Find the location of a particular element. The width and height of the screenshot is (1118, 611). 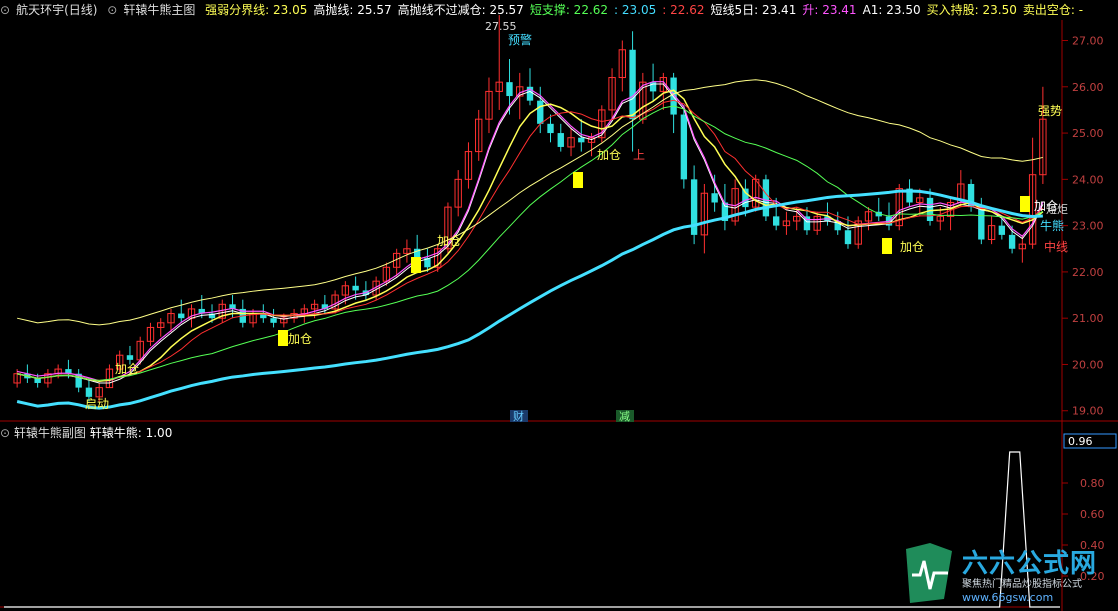

annotation-warning: 预警 is located at coordinates (520, 39).